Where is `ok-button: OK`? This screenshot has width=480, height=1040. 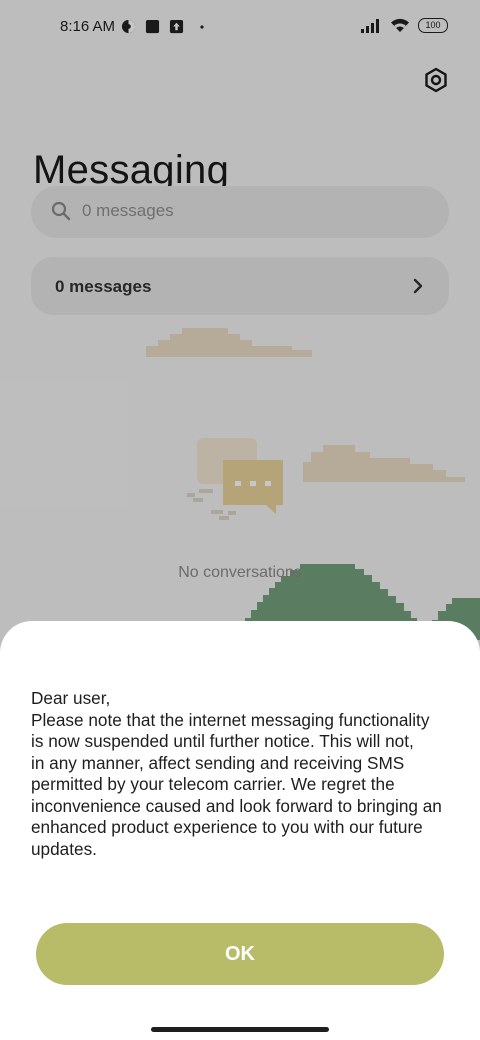
ok-button: OK is located at coordinates (240, 954).